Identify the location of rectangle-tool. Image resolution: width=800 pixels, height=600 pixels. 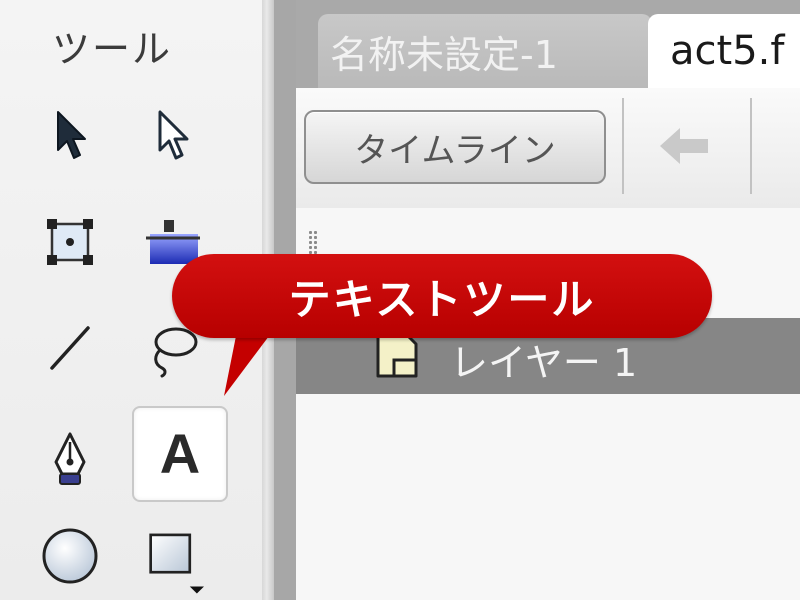
(172, 558).